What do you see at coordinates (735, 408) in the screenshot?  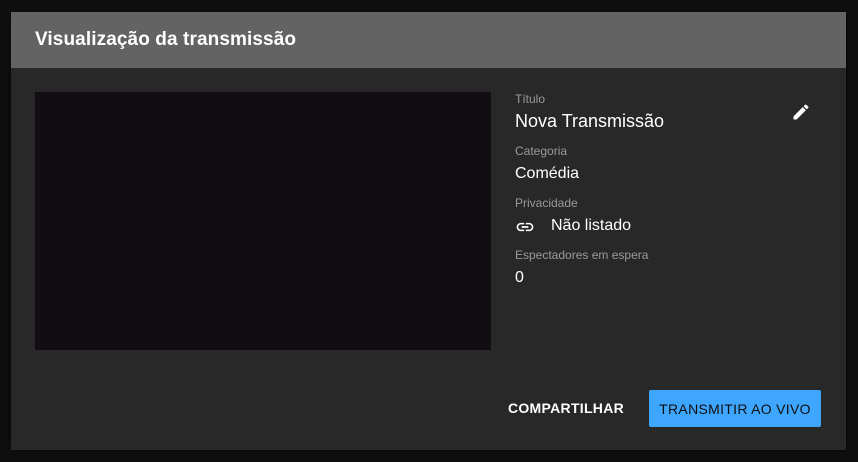 I see `go-live-button: TRANSMITIR AO VIVO` at bounding box center [735, 408].